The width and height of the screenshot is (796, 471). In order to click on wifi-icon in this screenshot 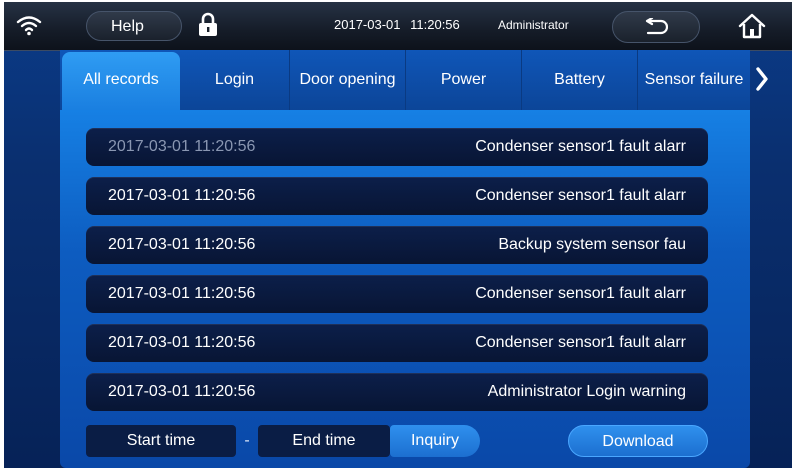, I will do `click(29, 25)`.